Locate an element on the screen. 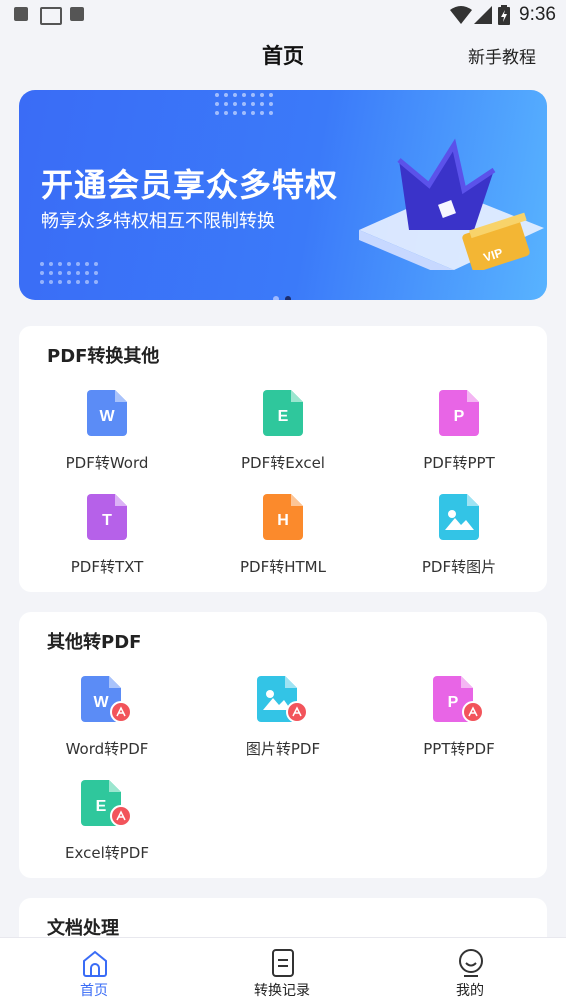  status-bar: 9:36 is located at coordinates (283, 15).